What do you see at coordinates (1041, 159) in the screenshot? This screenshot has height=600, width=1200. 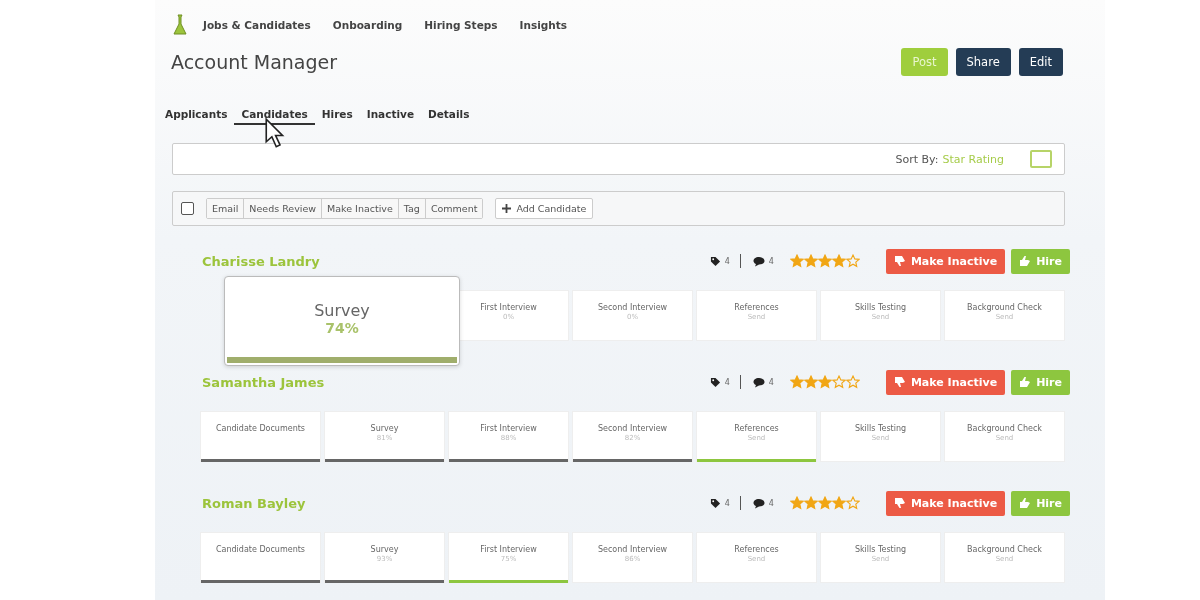 I see `view-toggle` at bounding box center [1041, 159].